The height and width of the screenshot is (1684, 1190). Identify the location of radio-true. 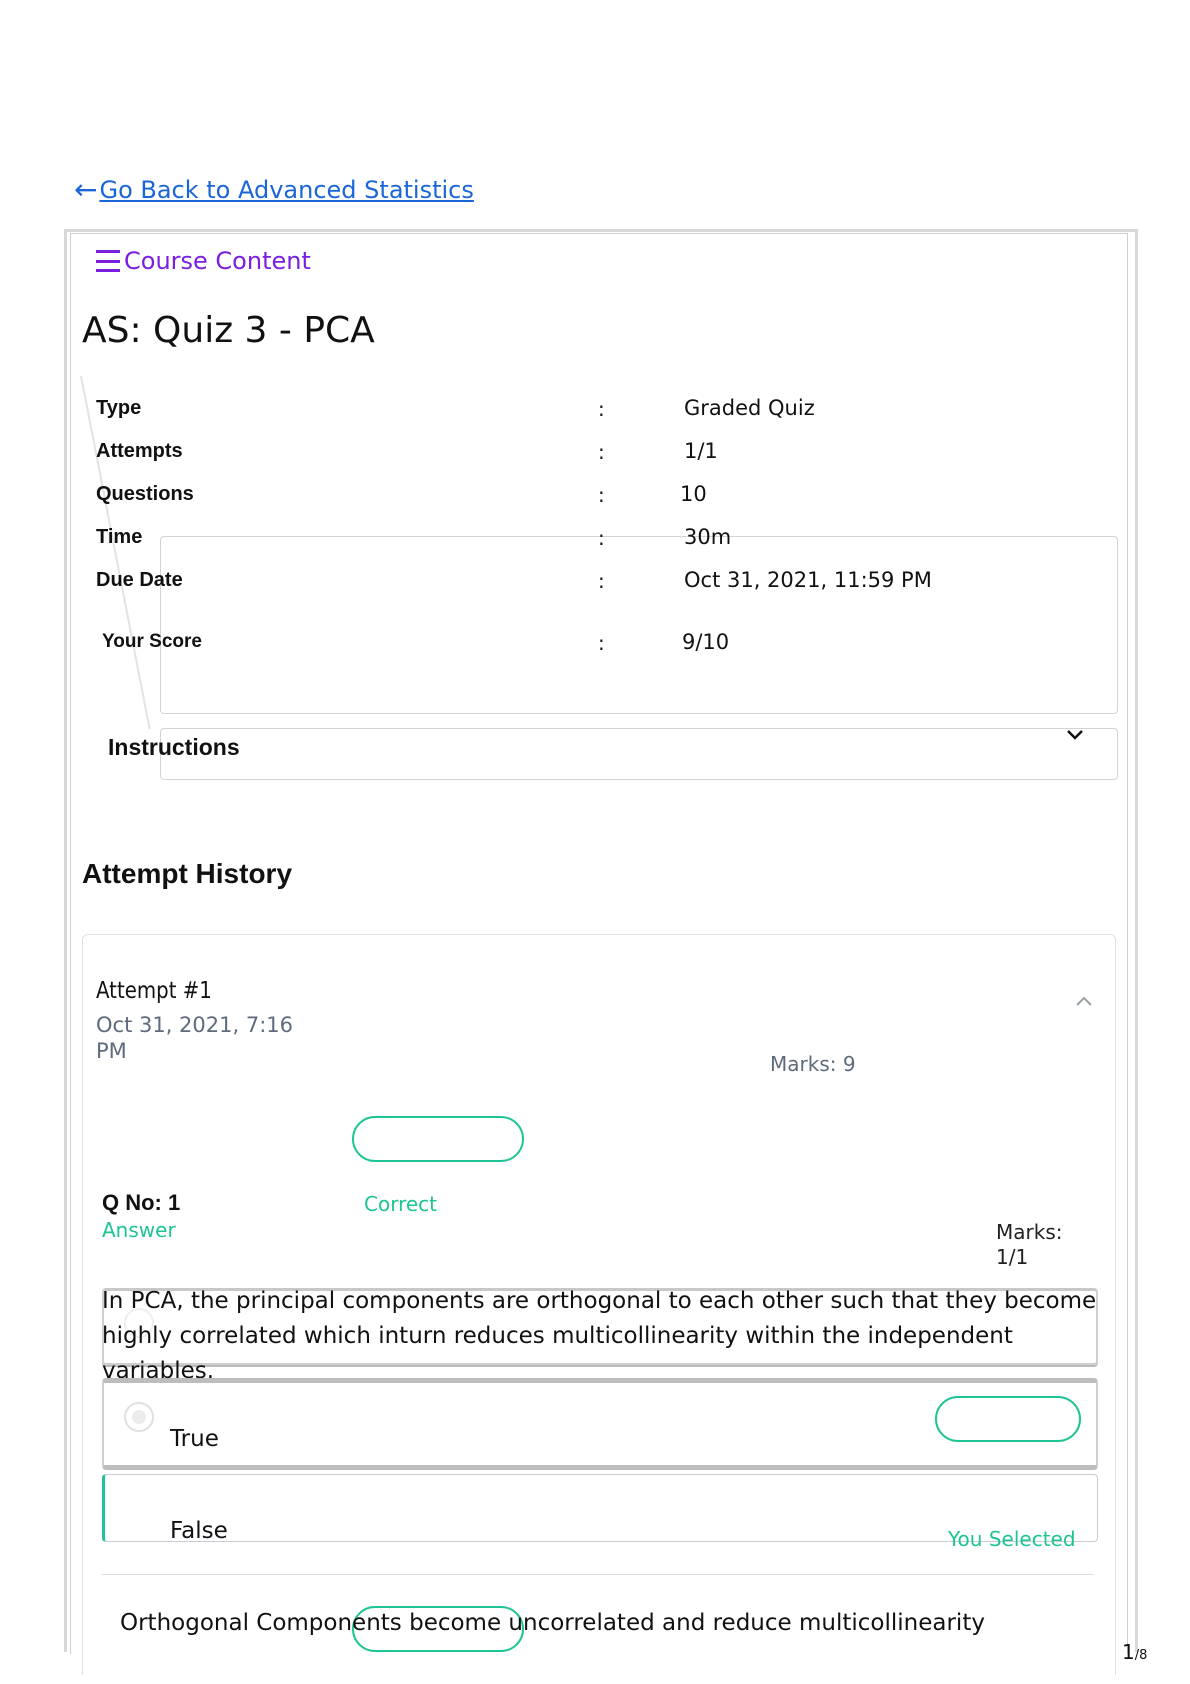
(139, 1417).